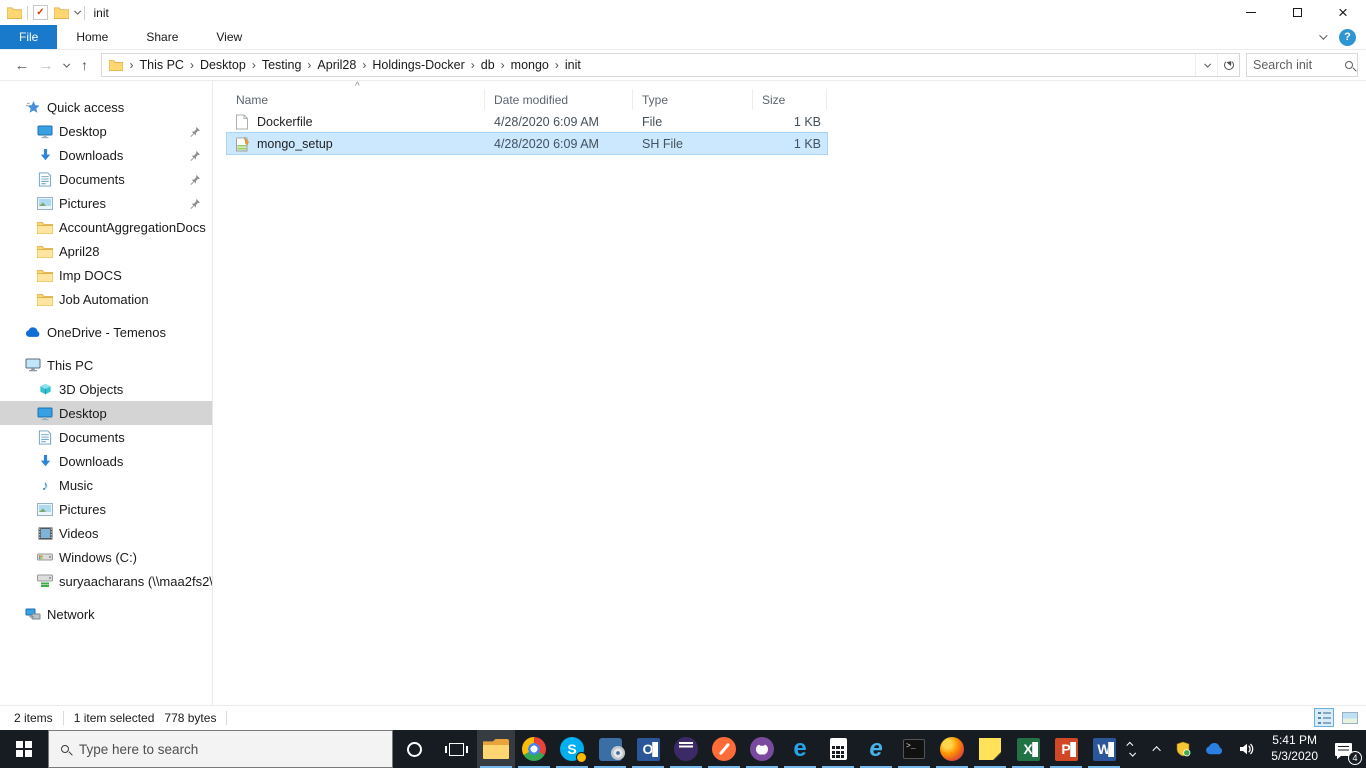 The width and height of the screenshot is (1366, 768). Describe the element at coordinates (1246, 749) in the screenshot. I see `volume-tray-icon` at that location.